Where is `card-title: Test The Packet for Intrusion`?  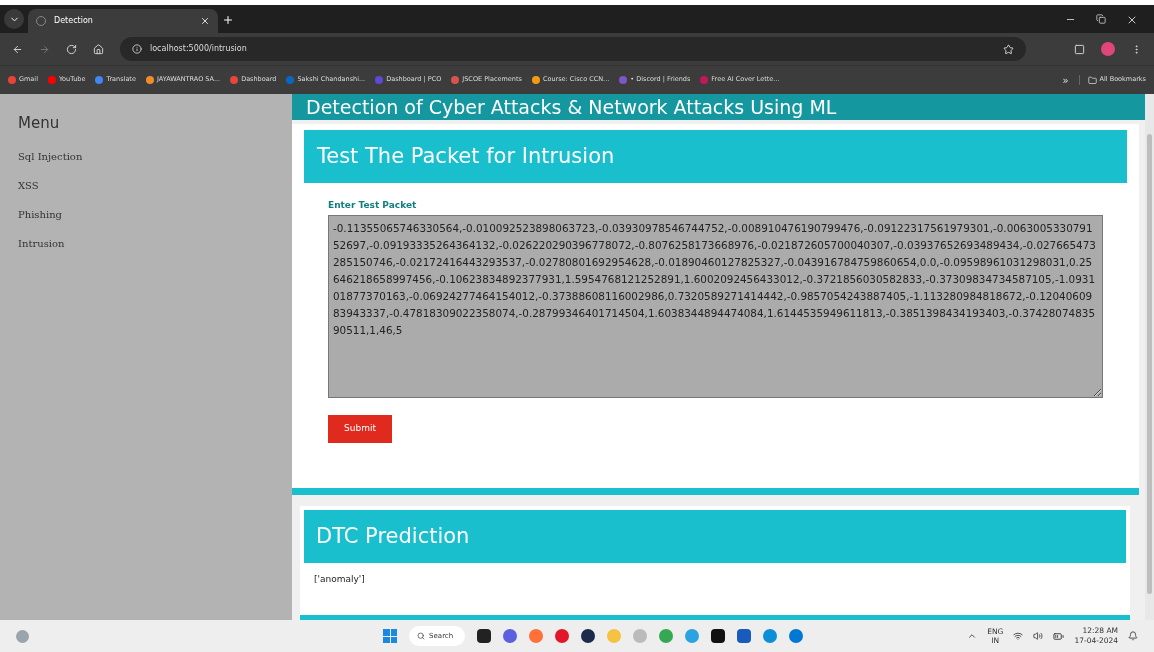
card-title: Test The Packet for Intrusion is located at coordinates (466, 156).